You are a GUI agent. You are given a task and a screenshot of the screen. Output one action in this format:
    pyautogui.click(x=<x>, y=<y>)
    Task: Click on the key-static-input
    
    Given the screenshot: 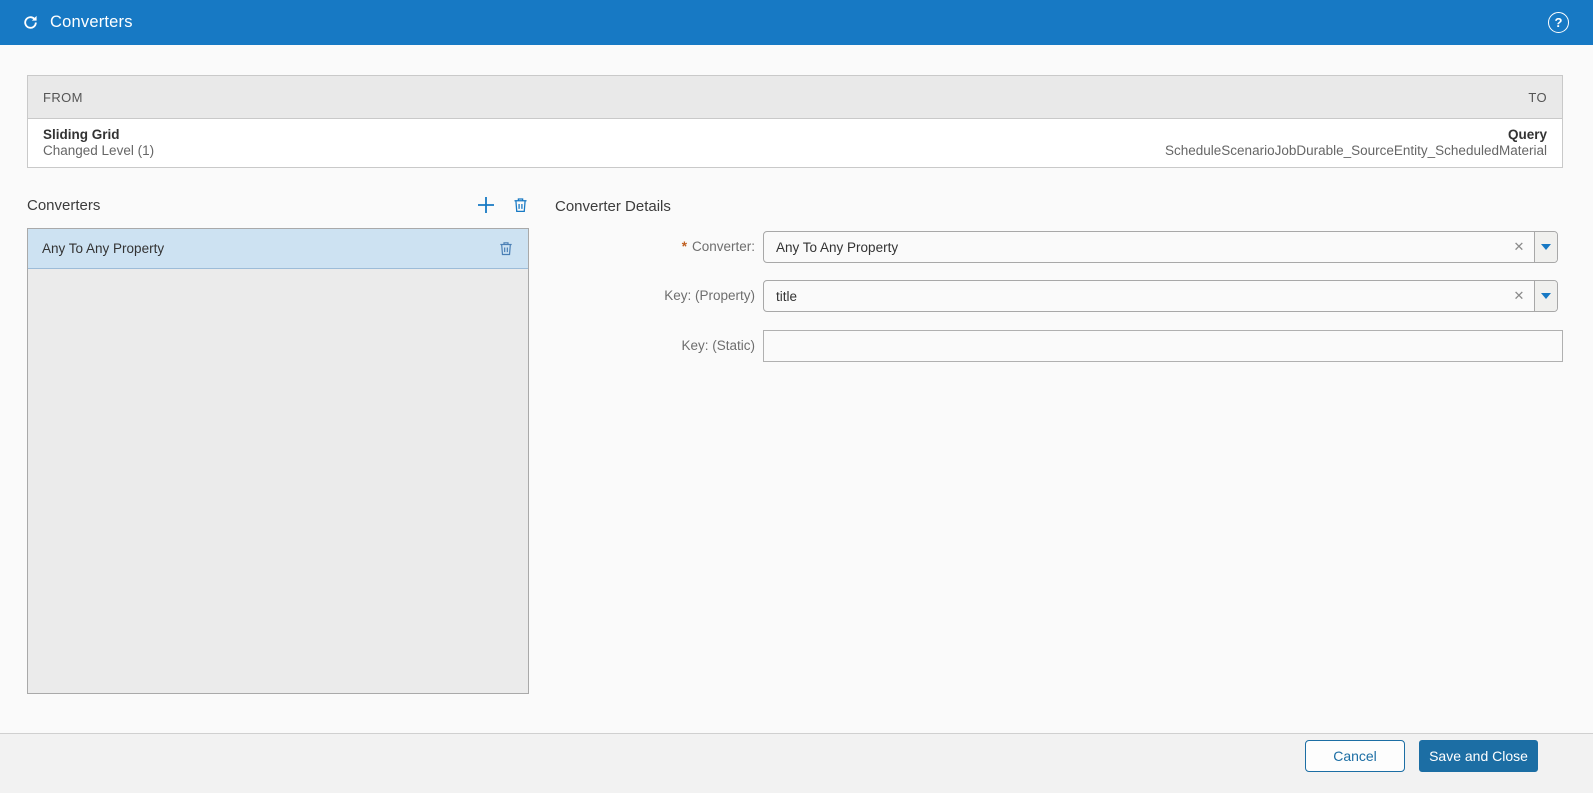 What is the action you would take?
    pyautogui.click(x=1163, y=346)
    